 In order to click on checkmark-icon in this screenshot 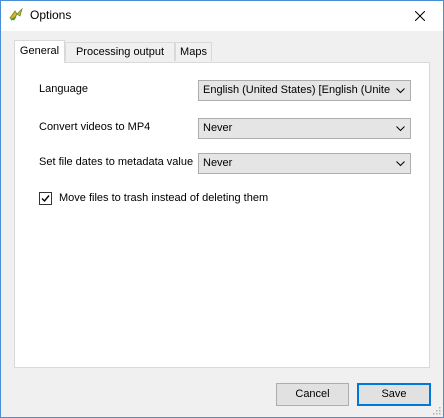, I will do `click(45, 199)`.